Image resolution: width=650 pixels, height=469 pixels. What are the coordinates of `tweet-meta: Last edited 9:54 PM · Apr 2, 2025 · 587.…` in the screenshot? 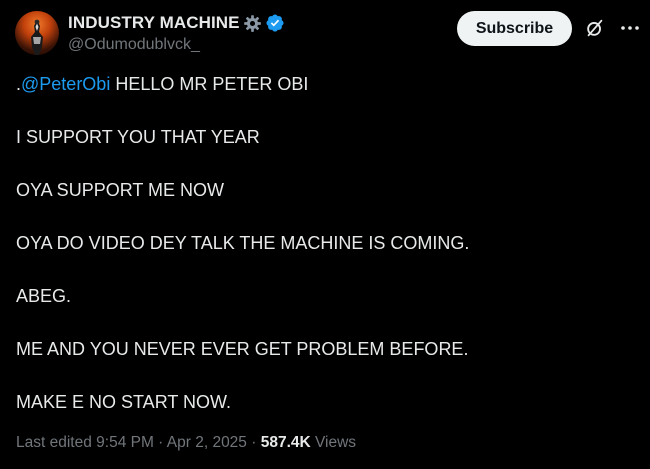 It's located at (186, 443).